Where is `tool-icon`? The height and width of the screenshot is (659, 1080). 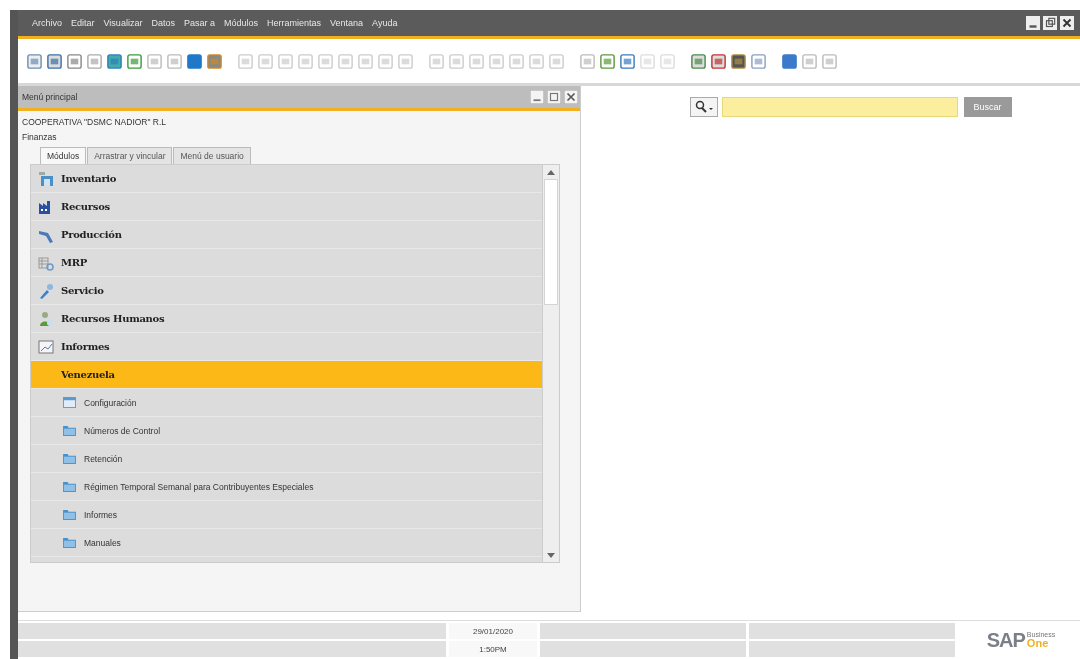
tool-icon is located at coordinates (46, 290).